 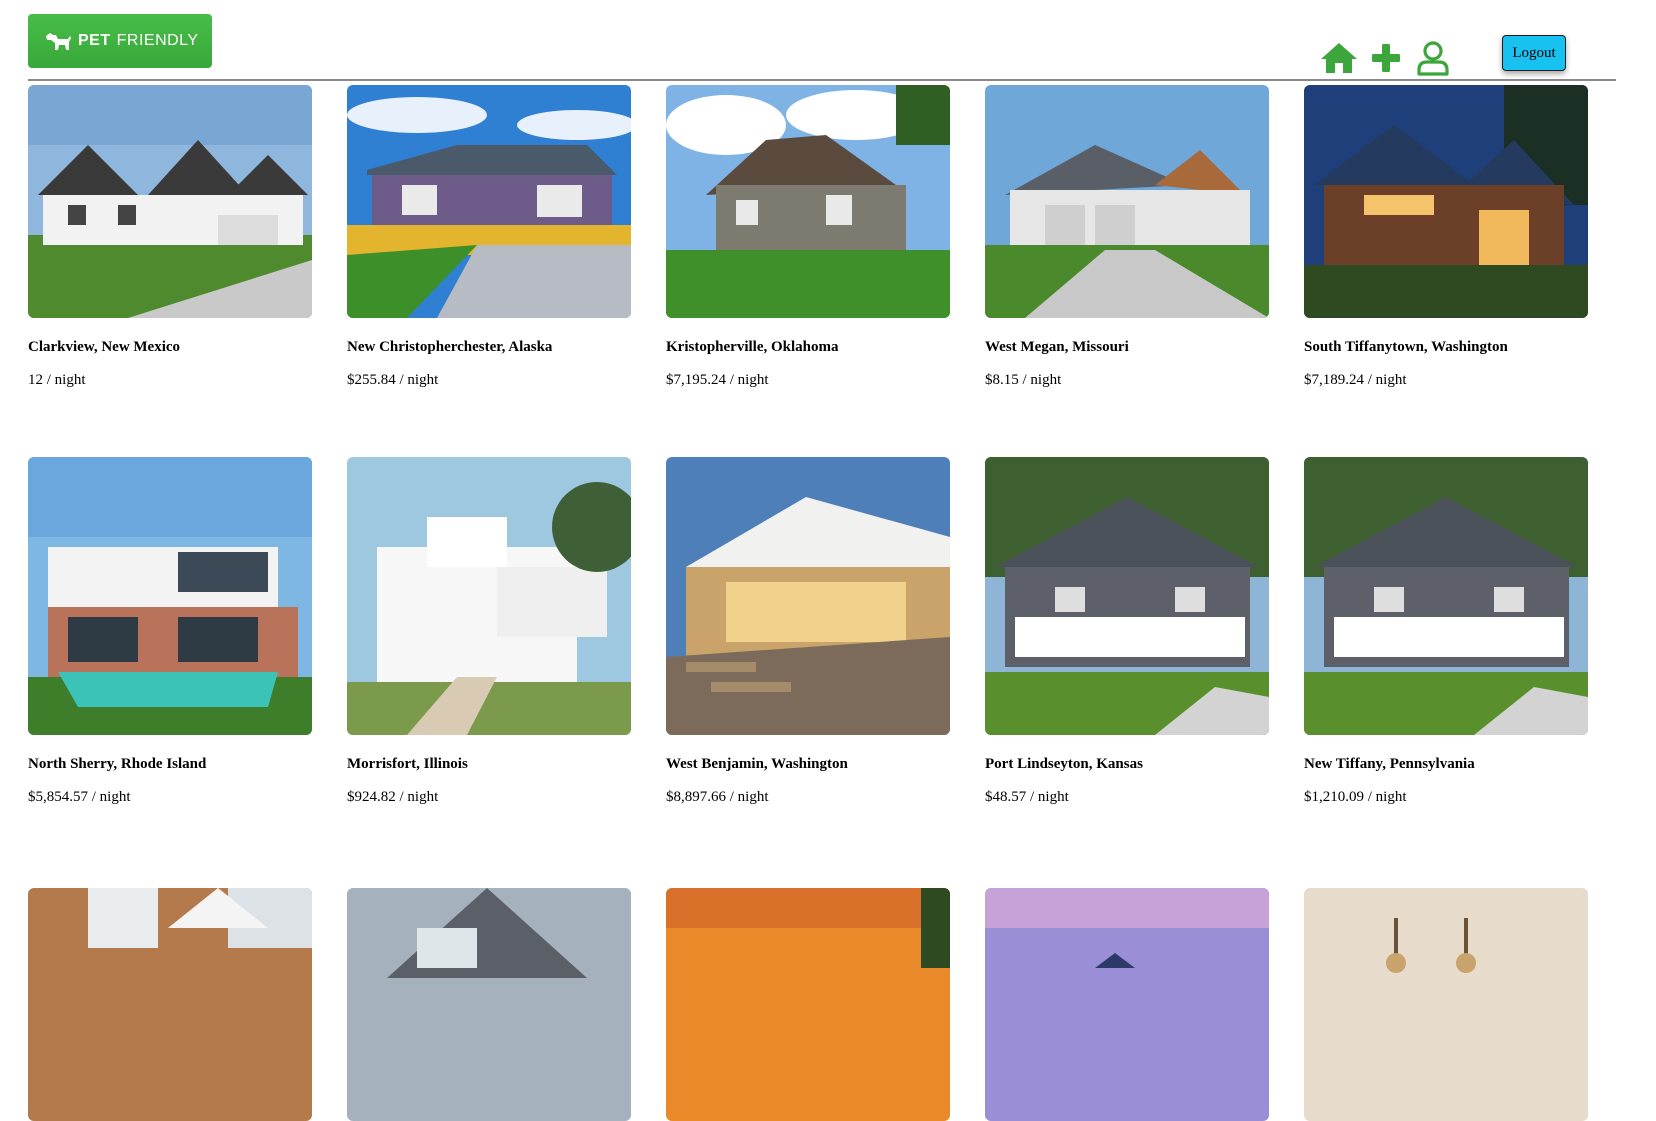 I want to click on pet-friendly-logo: PET FRIENDLY, so click(x=120, y=41).